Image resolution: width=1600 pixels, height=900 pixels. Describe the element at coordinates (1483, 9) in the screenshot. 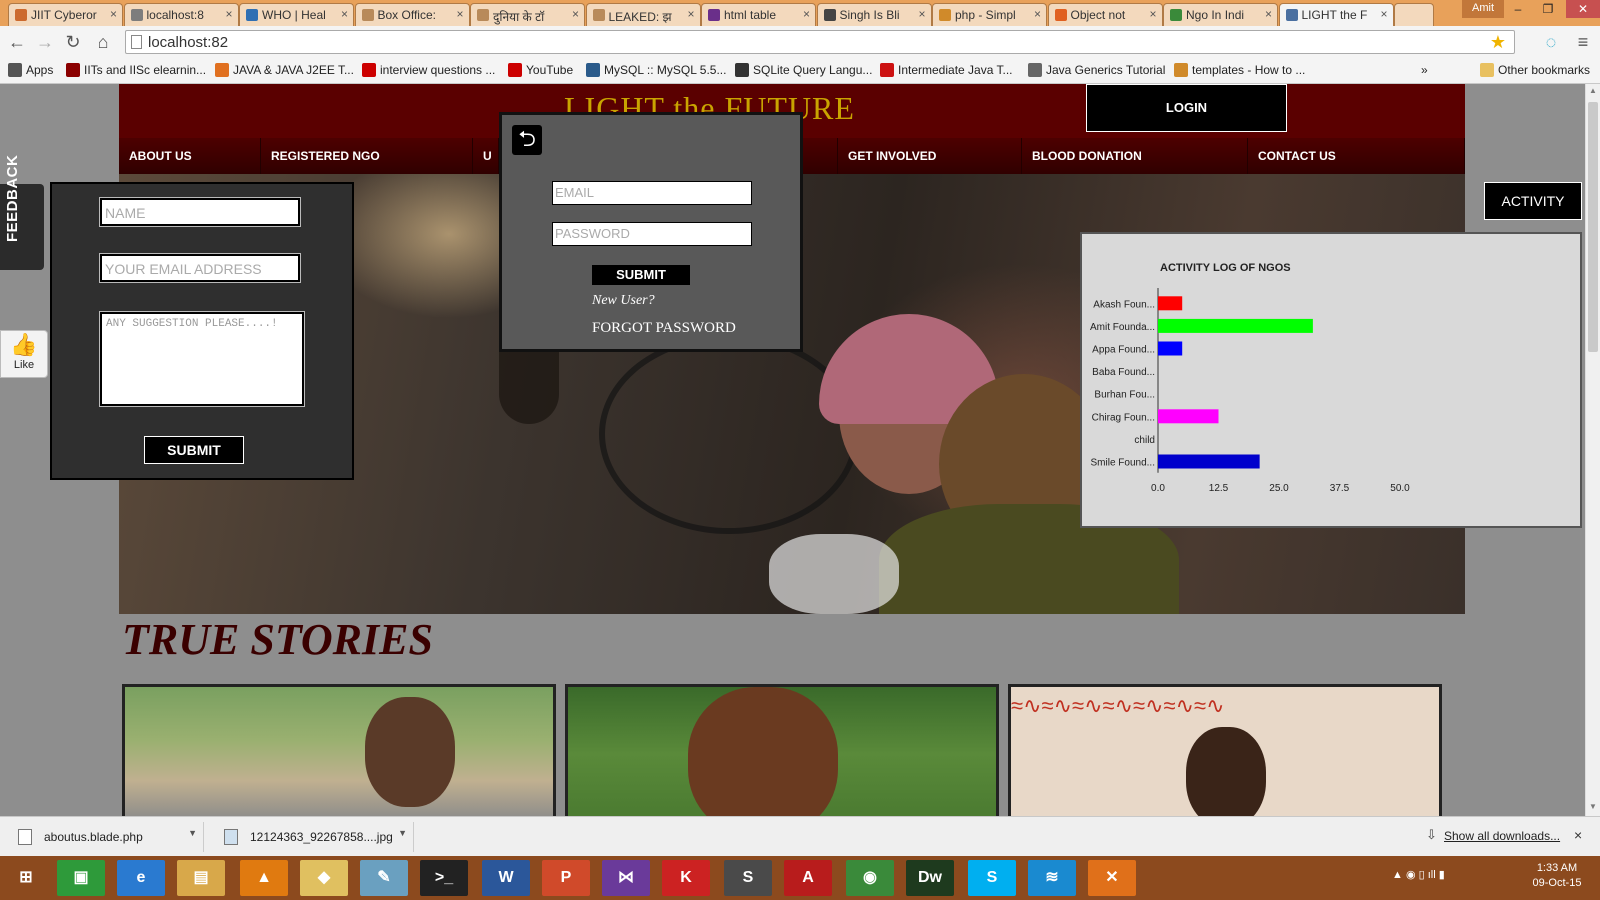

I see `profile-button: Amit` at that location.